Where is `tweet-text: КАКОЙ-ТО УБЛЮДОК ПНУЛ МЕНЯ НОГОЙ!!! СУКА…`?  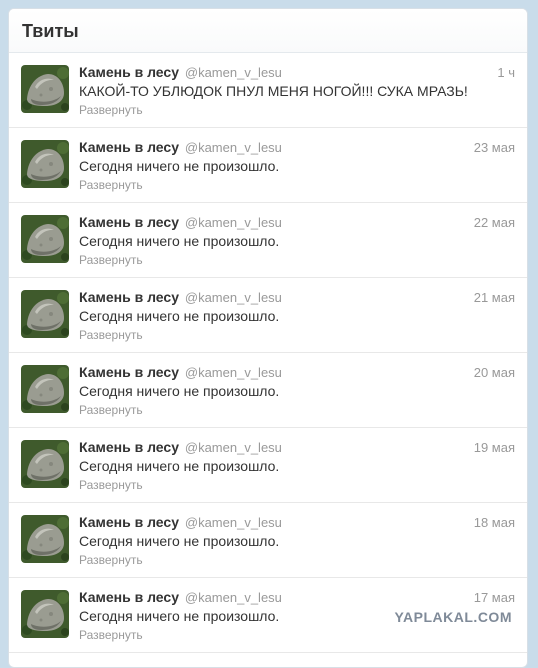
tweet-text: КАКОЙ-ТО УБЛЮДОК ПНУЛ МЕНЯ НОГОЙ!!! СУКА… is located at coordinates (273, 91).